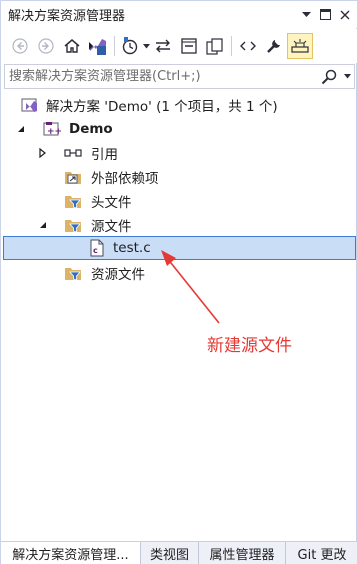 Image resolution: width=357 pixels, height=564 pixels. I want to click on bottom-tab-strip: 解决方案资源管理... 类视图 属性管理器 Git 更改, so click(179, 552).